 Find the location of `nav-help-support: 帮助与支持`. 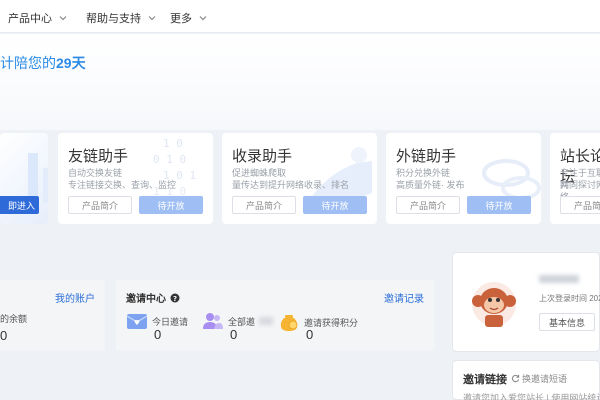

nav-help-support: 帮助与支持 is located at coordinates (121, 18).